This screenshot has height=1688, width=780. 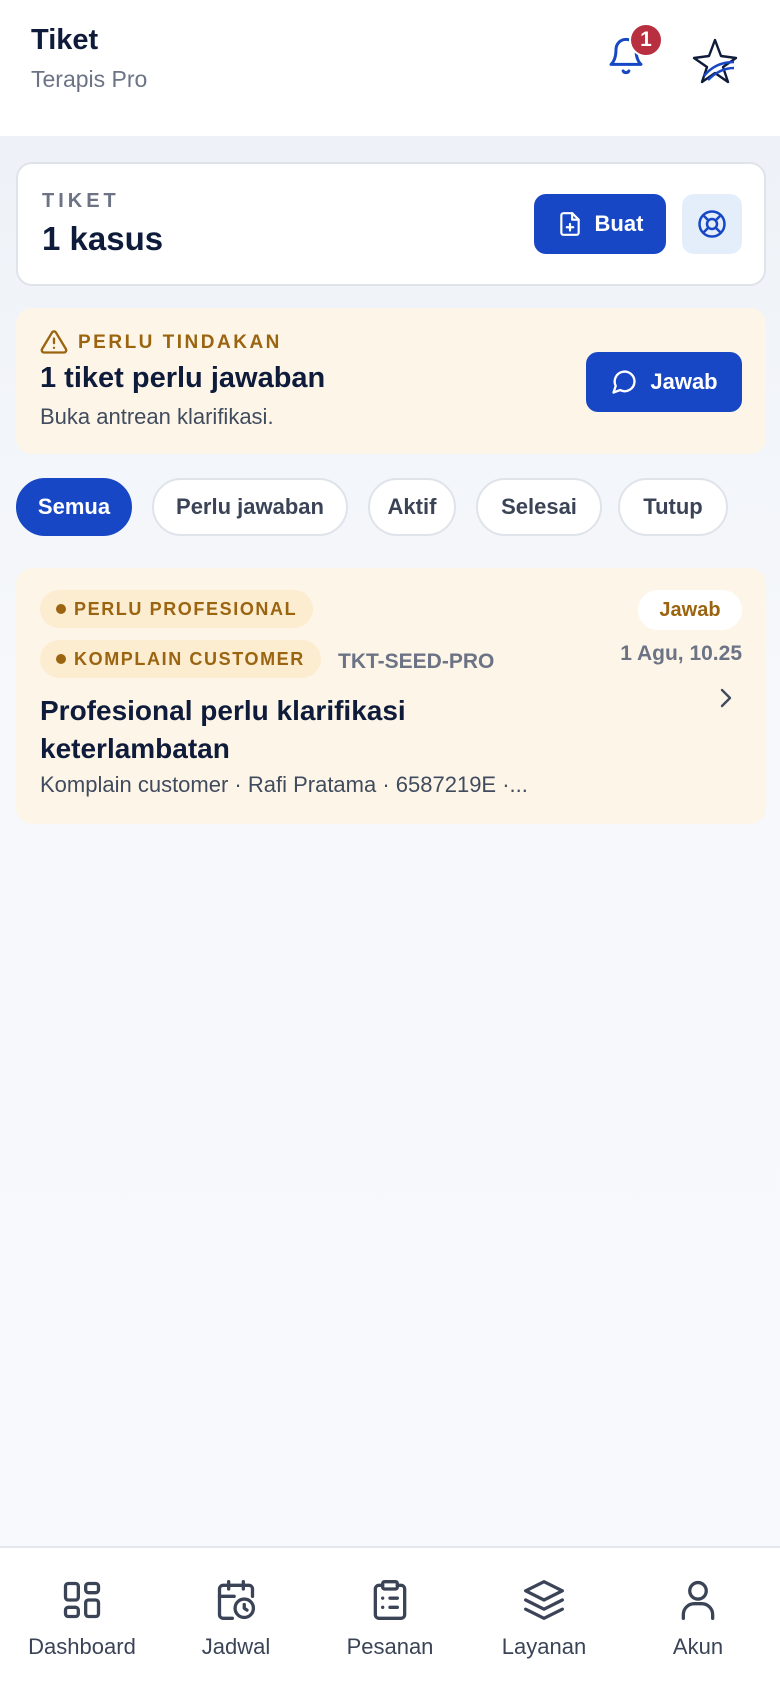 What do you see at coordinates (544, 1600) in the screenshot?
I see `layers-icon` at bounding box center [544, 1600].